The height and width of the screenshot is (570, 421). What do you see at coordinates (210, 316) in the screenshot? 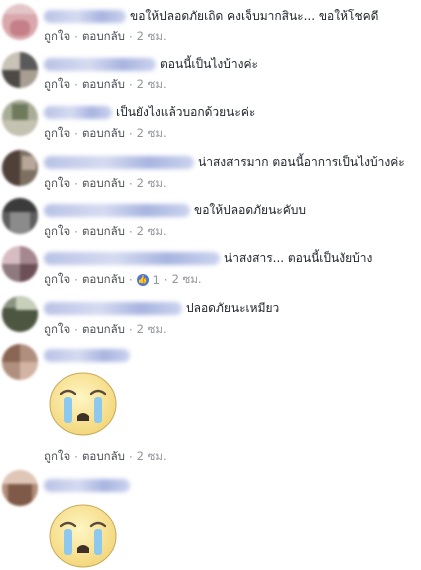
I see `comment-item: ปลอดภัยนะเหมียว ถูกใจ · ตอบกลับ · 2 ซม.` at bounding box center [210, 316].